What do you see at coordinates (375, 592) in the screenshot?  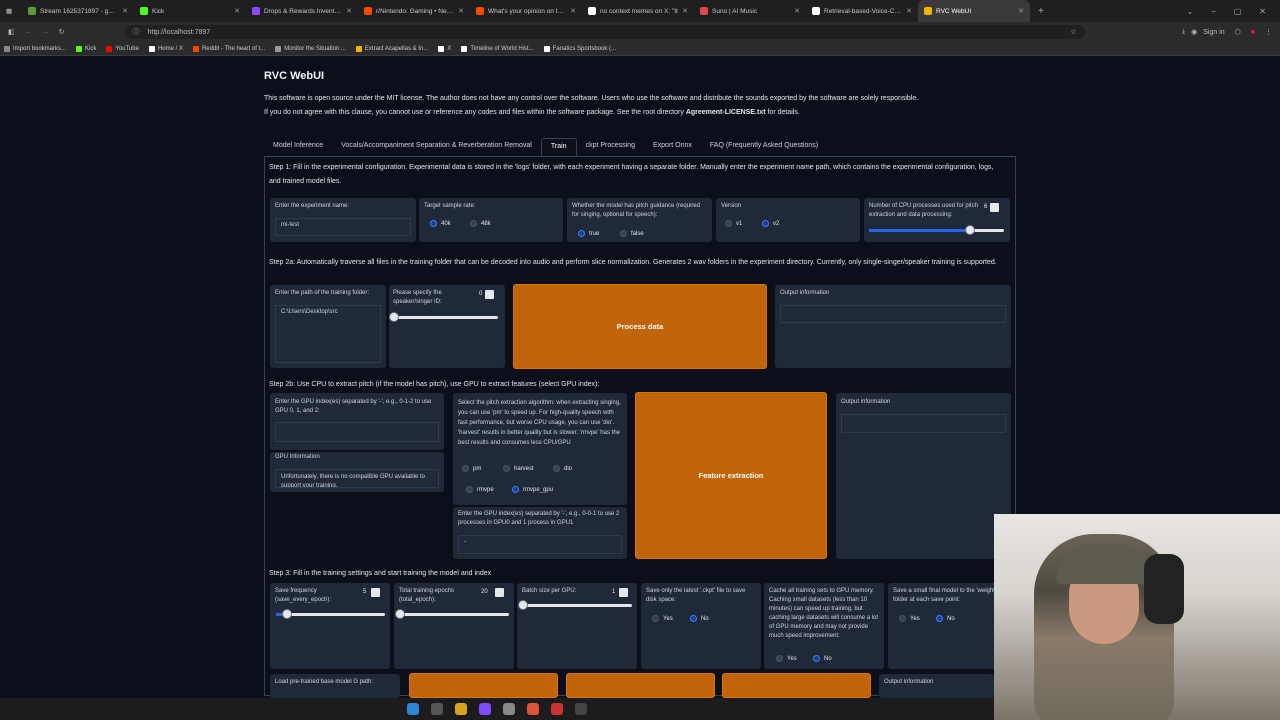 I see `save-freq-reset-icon` at bounding box center [375, 592].